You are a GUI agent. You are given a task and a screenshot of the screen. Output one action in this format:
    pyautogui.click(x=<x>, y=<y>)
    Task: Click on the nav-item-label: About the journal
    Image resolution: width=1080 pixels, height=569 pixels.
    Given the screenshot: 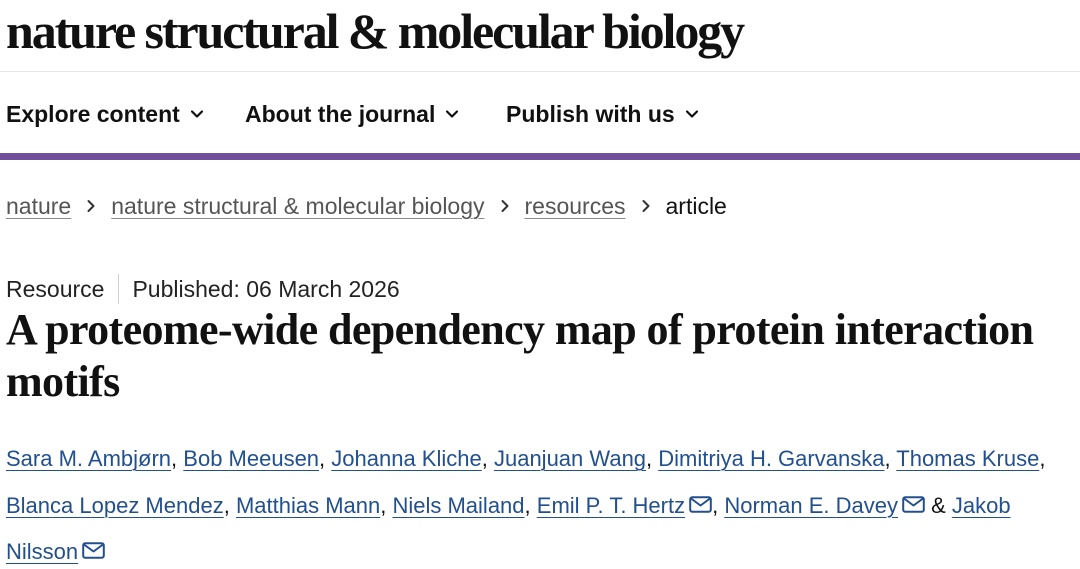 What is the action you would take?
    pyautogui.click(x=340, y=113)
    